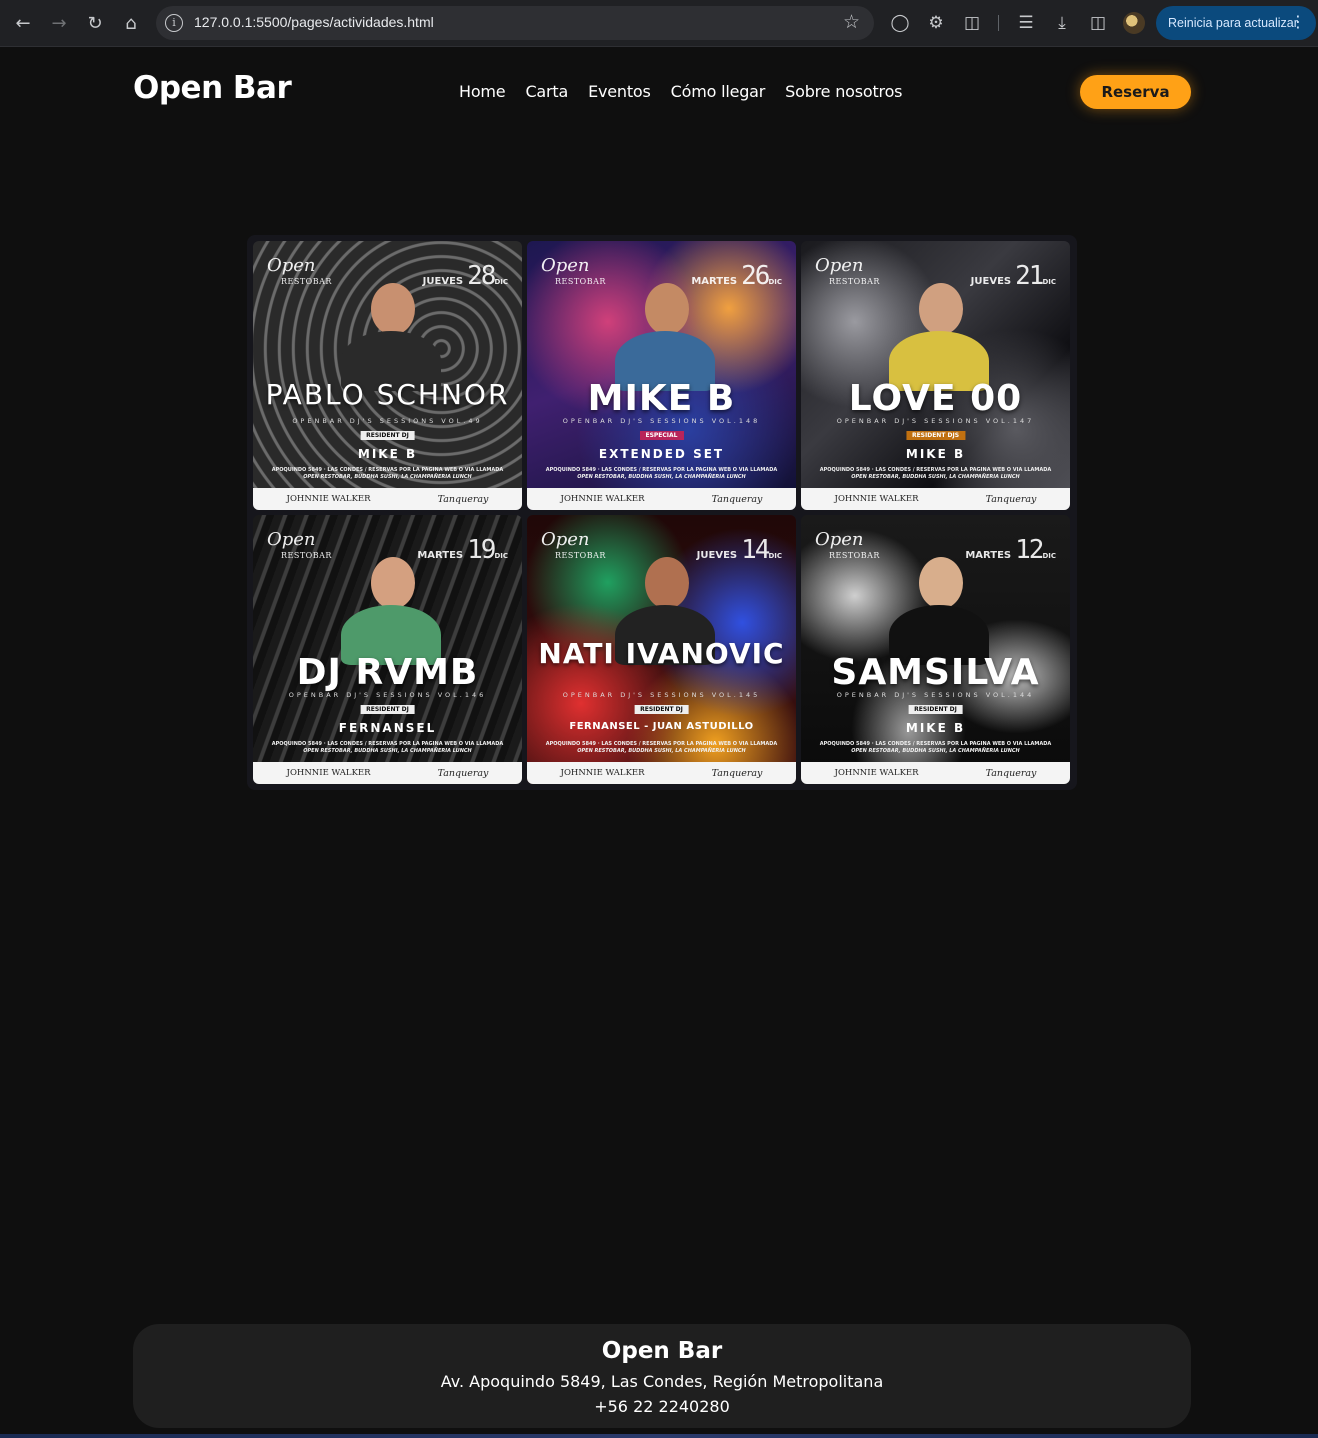 The image size is (1318, 1438). Describe the element at coordinates (546, 91) in the screenshot. I see `nav-link-carta: Carta` at that location.